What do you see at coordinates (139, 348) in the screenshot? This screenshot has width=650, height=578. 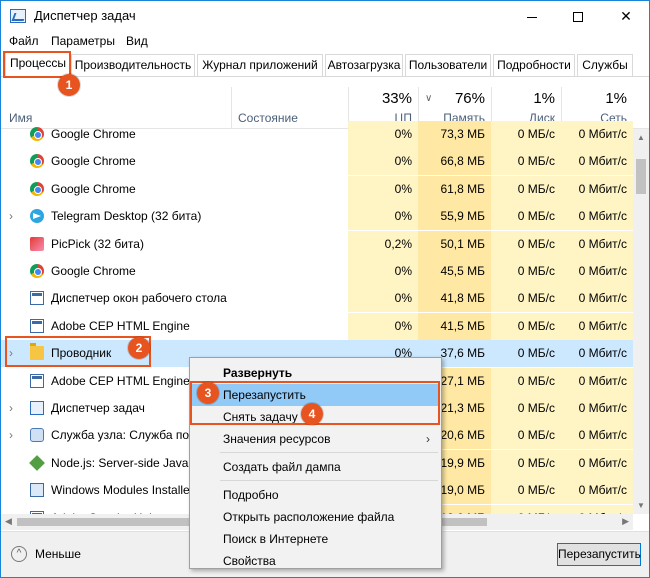 I see `annotation-badge-2: 2` at bounding box center [139, 348].